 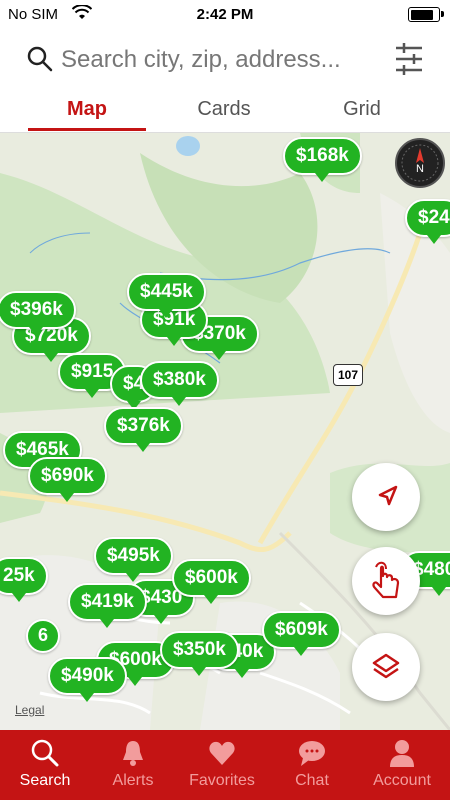 What do you see at coordinates (402, 780) in the screenshot?
I see `nav-label: Account` at bounding box center [402, 780].